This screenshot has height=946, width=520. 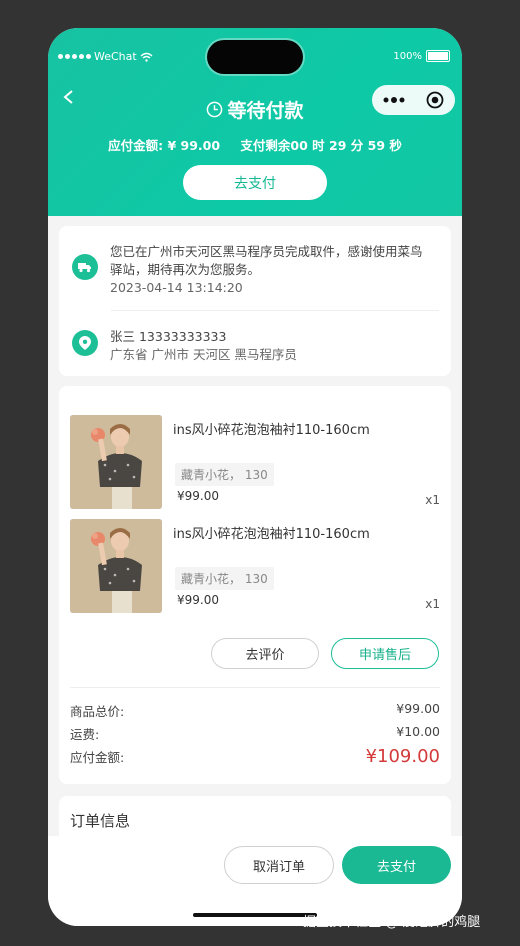 I want to click on more-icon, so click(x=394, y=100).